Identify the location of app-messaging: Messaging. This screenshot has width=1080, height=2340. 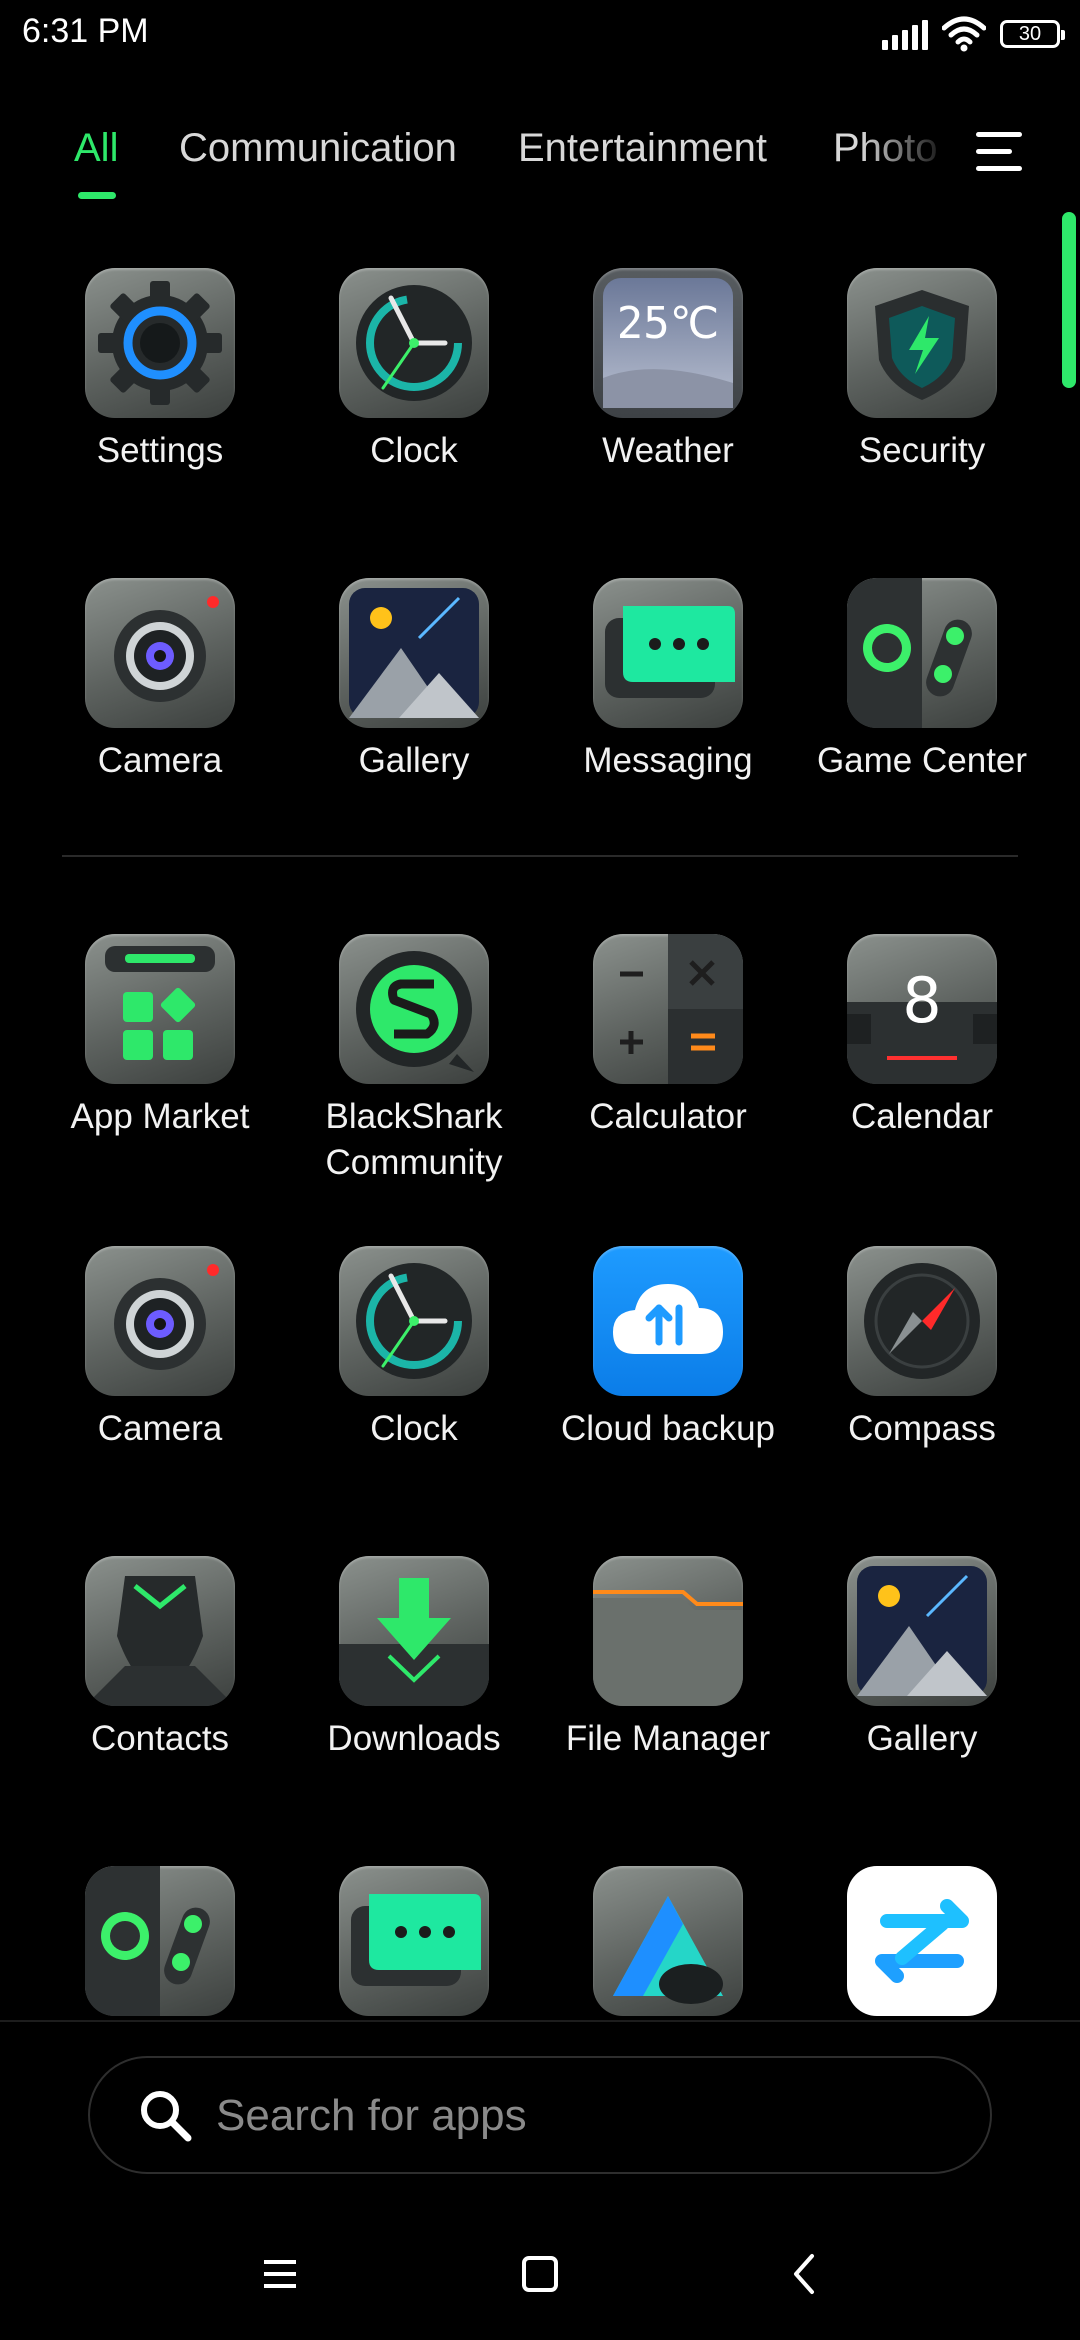
(668, 681).